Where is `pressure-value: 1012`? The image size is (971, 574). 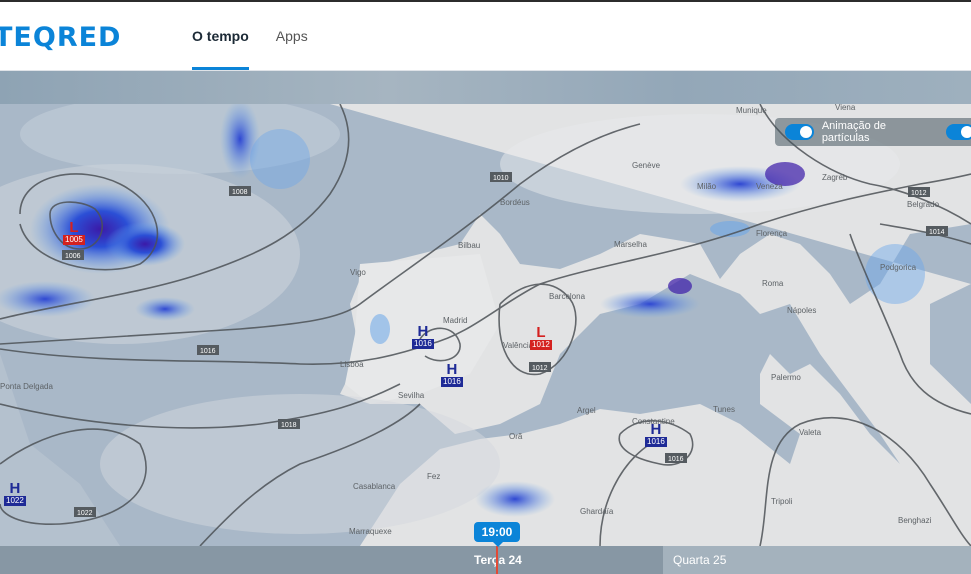 pressure-value: 1012 is located at coordinates (541, 345).